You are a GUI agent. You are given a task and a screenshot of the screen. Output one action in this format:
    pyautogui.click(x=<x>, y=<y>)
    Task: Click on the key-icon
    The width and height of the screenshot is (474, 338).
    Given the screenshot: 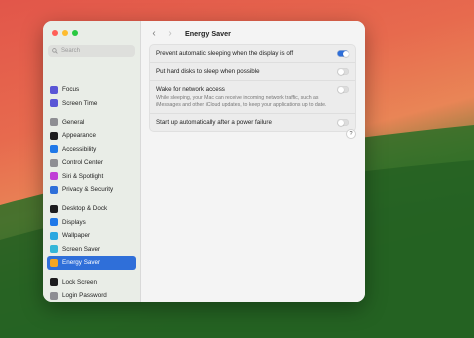 What is the action you would take?
    pyautogui.click(x=54, y=295)
    